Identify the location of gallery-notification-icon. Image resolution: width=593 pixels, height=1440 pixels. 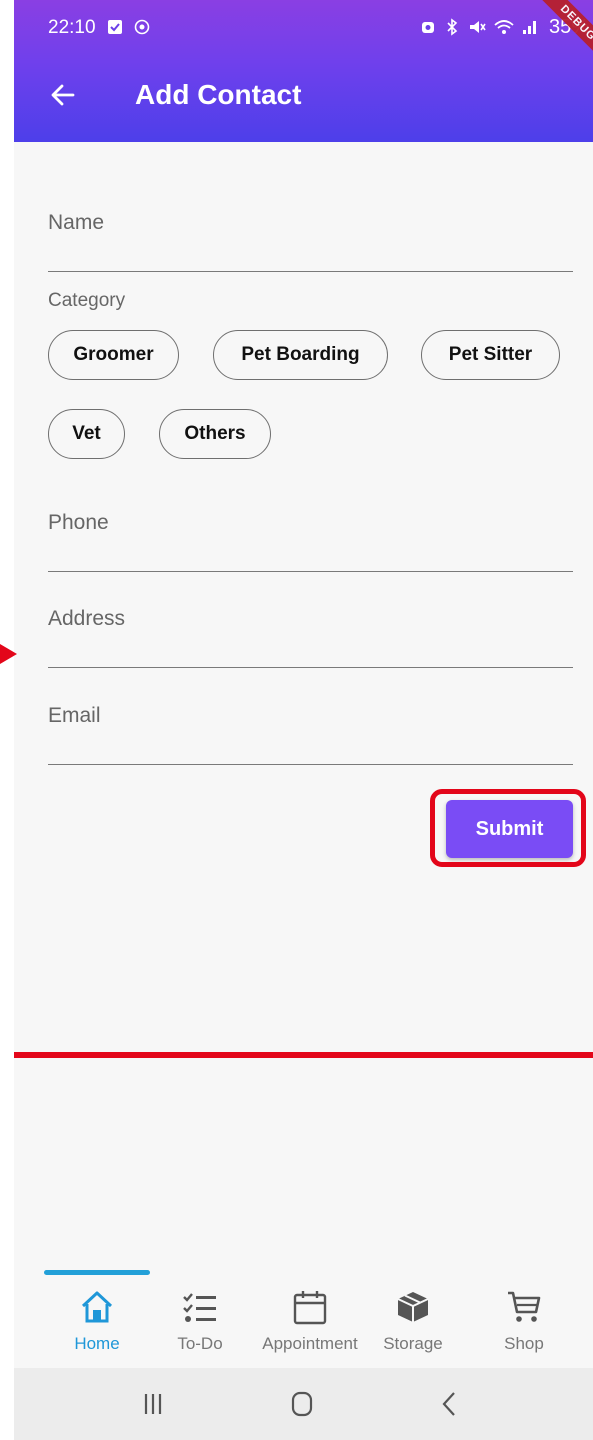
(115, 27).